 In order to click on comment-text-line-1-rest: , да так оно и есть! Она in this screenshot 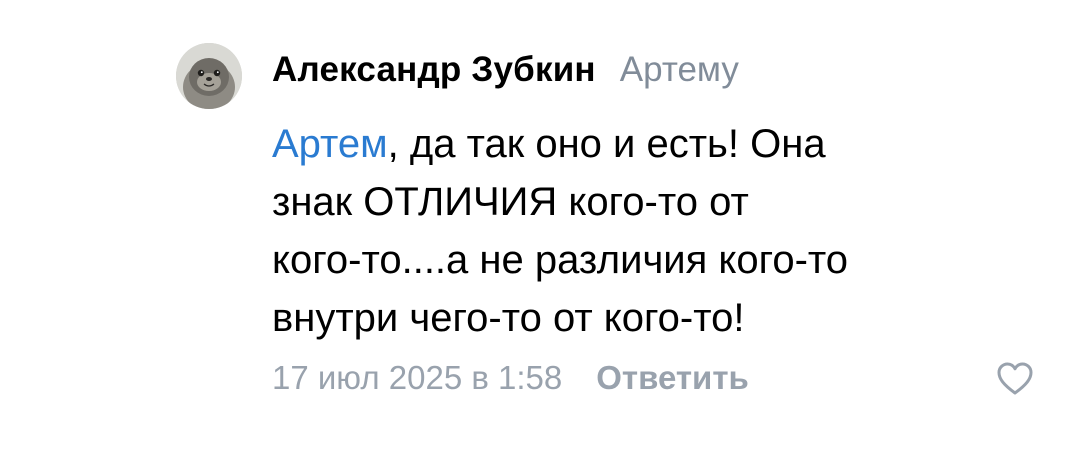, I will do `click(606, 144)`.